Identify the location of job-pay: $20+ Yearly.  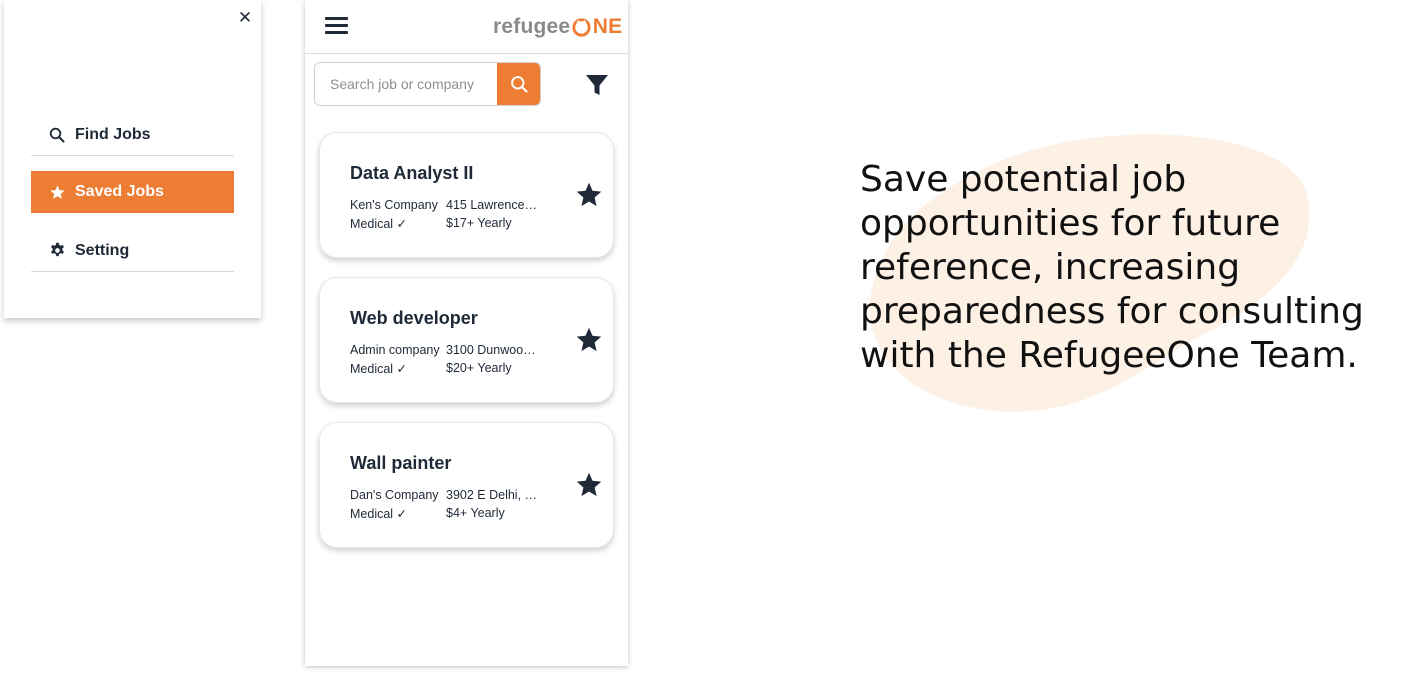
(479, 368).